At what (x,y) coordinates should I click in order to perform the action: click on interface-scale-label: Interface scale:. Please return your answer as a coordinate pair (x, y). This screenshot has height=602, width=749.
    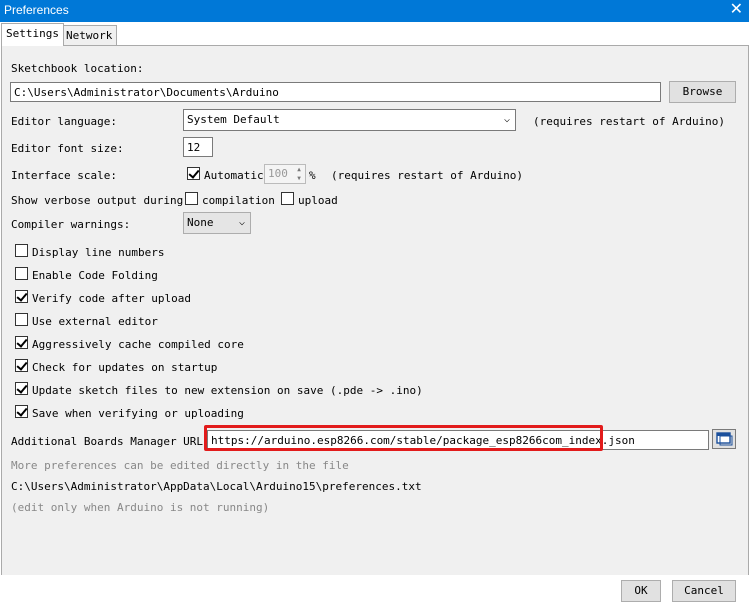
    Looking at the image, I should click on (64, 175).